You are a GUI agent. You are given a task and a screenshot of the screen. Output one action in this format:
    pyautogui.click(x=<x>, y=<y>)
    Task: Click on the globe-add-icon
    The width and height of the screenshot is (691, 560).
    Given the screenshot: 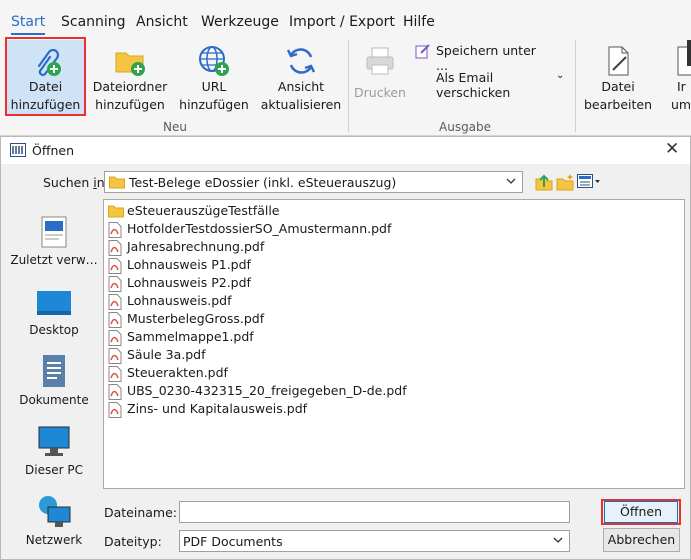 What is the action you would take?
    pyautogui.click(x=214, y=61)
    